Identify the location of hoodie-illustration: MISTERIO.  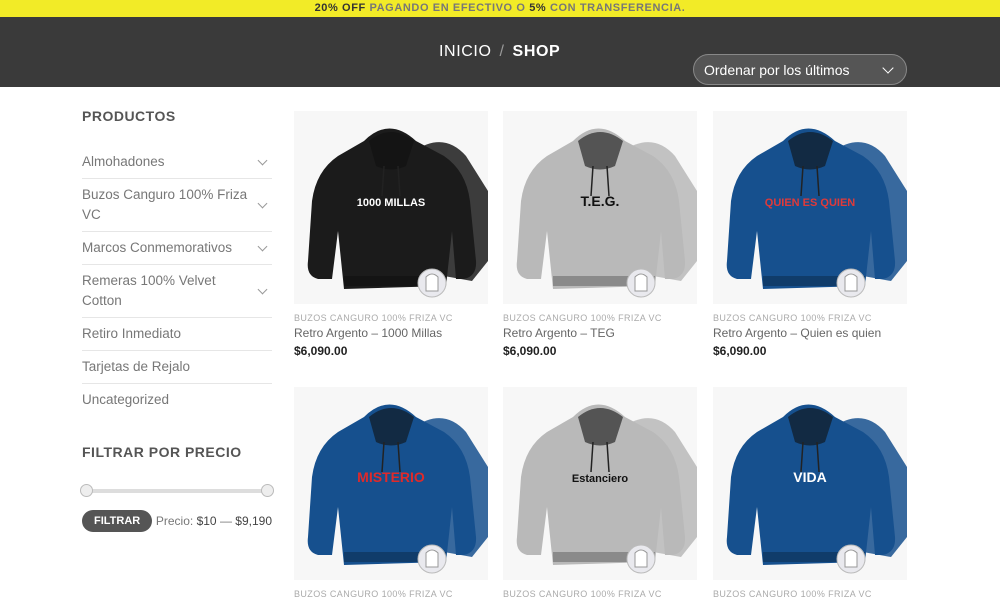
(391, 483).